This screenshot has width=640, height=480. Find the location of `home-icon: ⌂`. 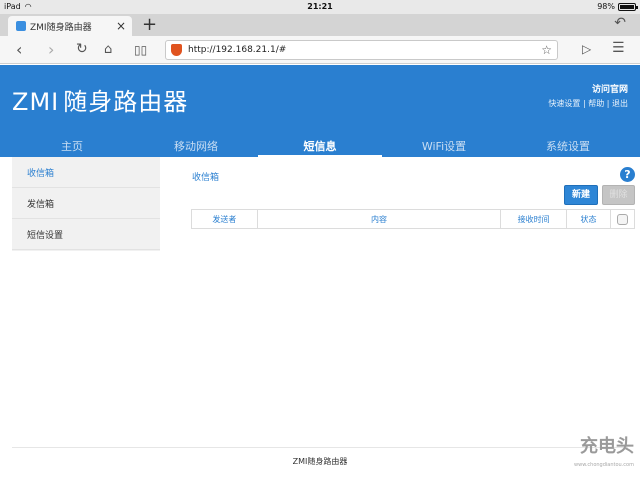

home-icon: ⌂ is located at coordinates (108, 49).